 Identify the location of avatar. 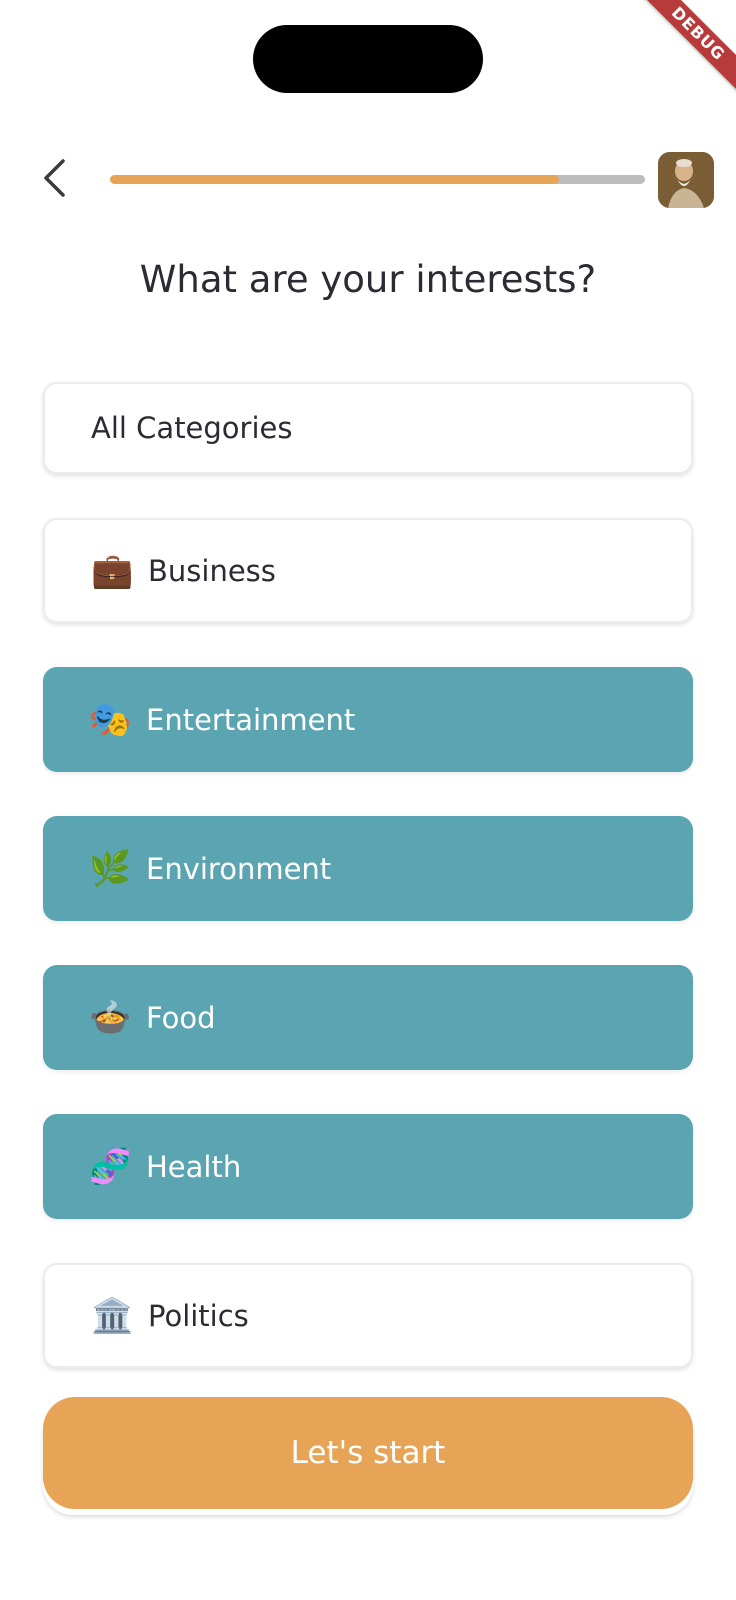
(686, 180).